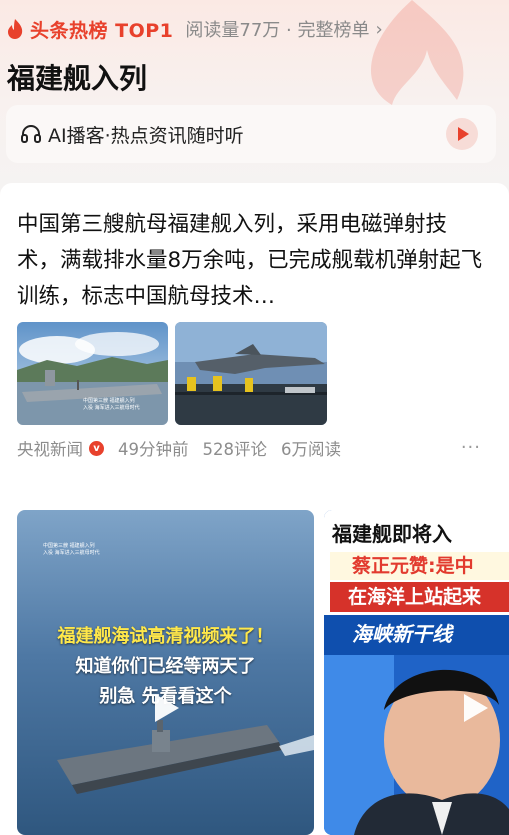 The height and width of the screenshot is (835, 509). Describe the element at coordinates (101, 29) in the screenshot. I see `hot-rank-label: 头条热榜 TOP1` at that location.